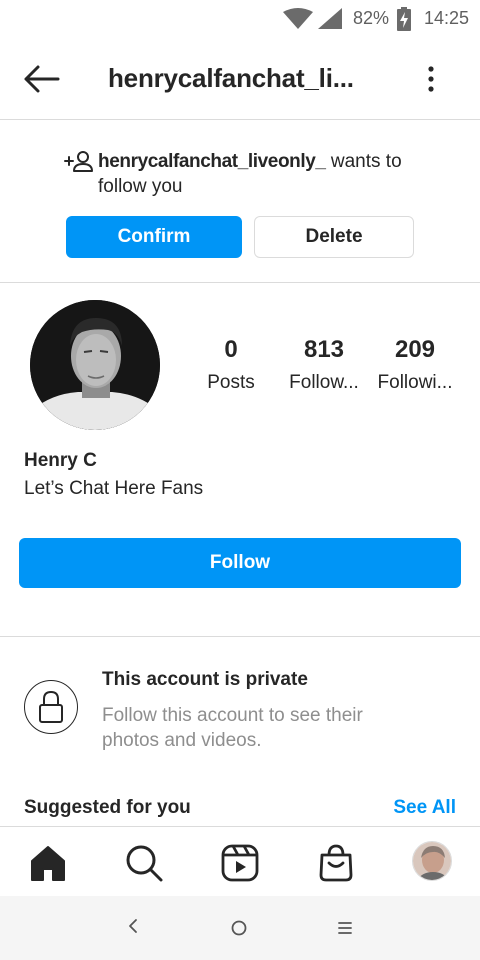 The width and height of the screenshot is (480, 960). Describe the element at coordinates (48, 863) in the screenshot. I see `home-icon` at that location.